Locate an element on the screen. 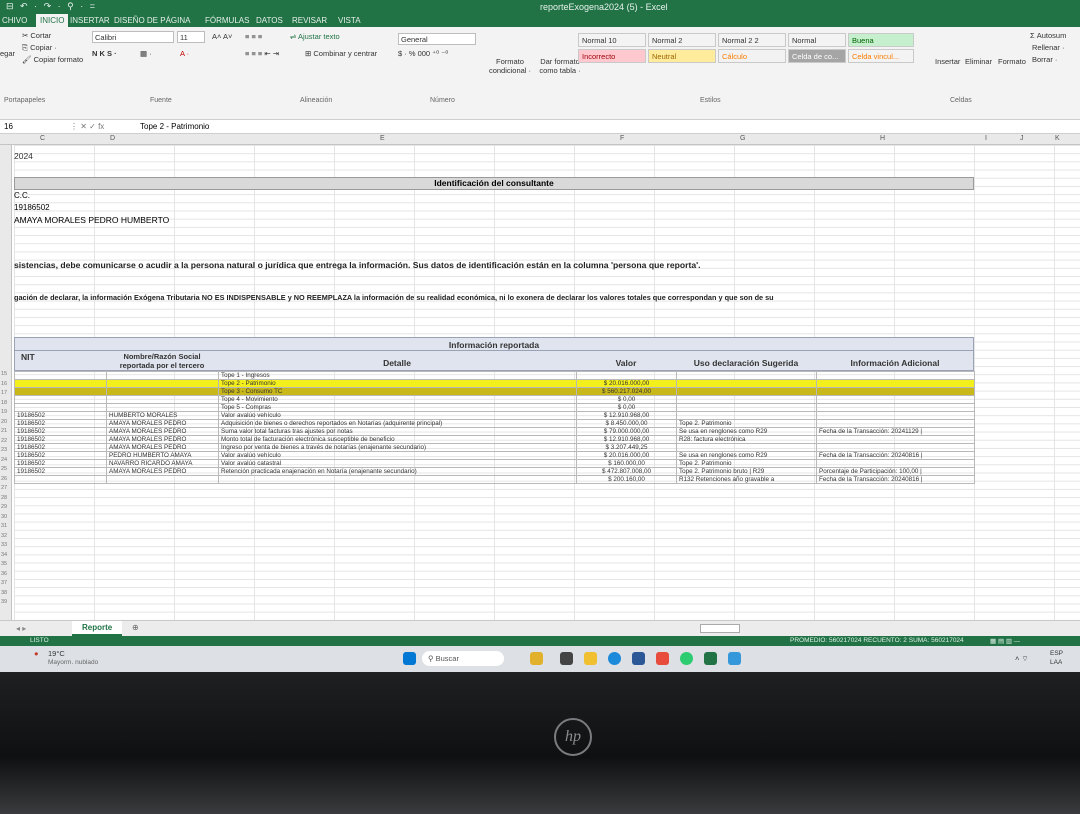 The width and height of the screenshot is (1080, 814). cell-valor: $ 160.000,00 is located at coordinates (626, 463).